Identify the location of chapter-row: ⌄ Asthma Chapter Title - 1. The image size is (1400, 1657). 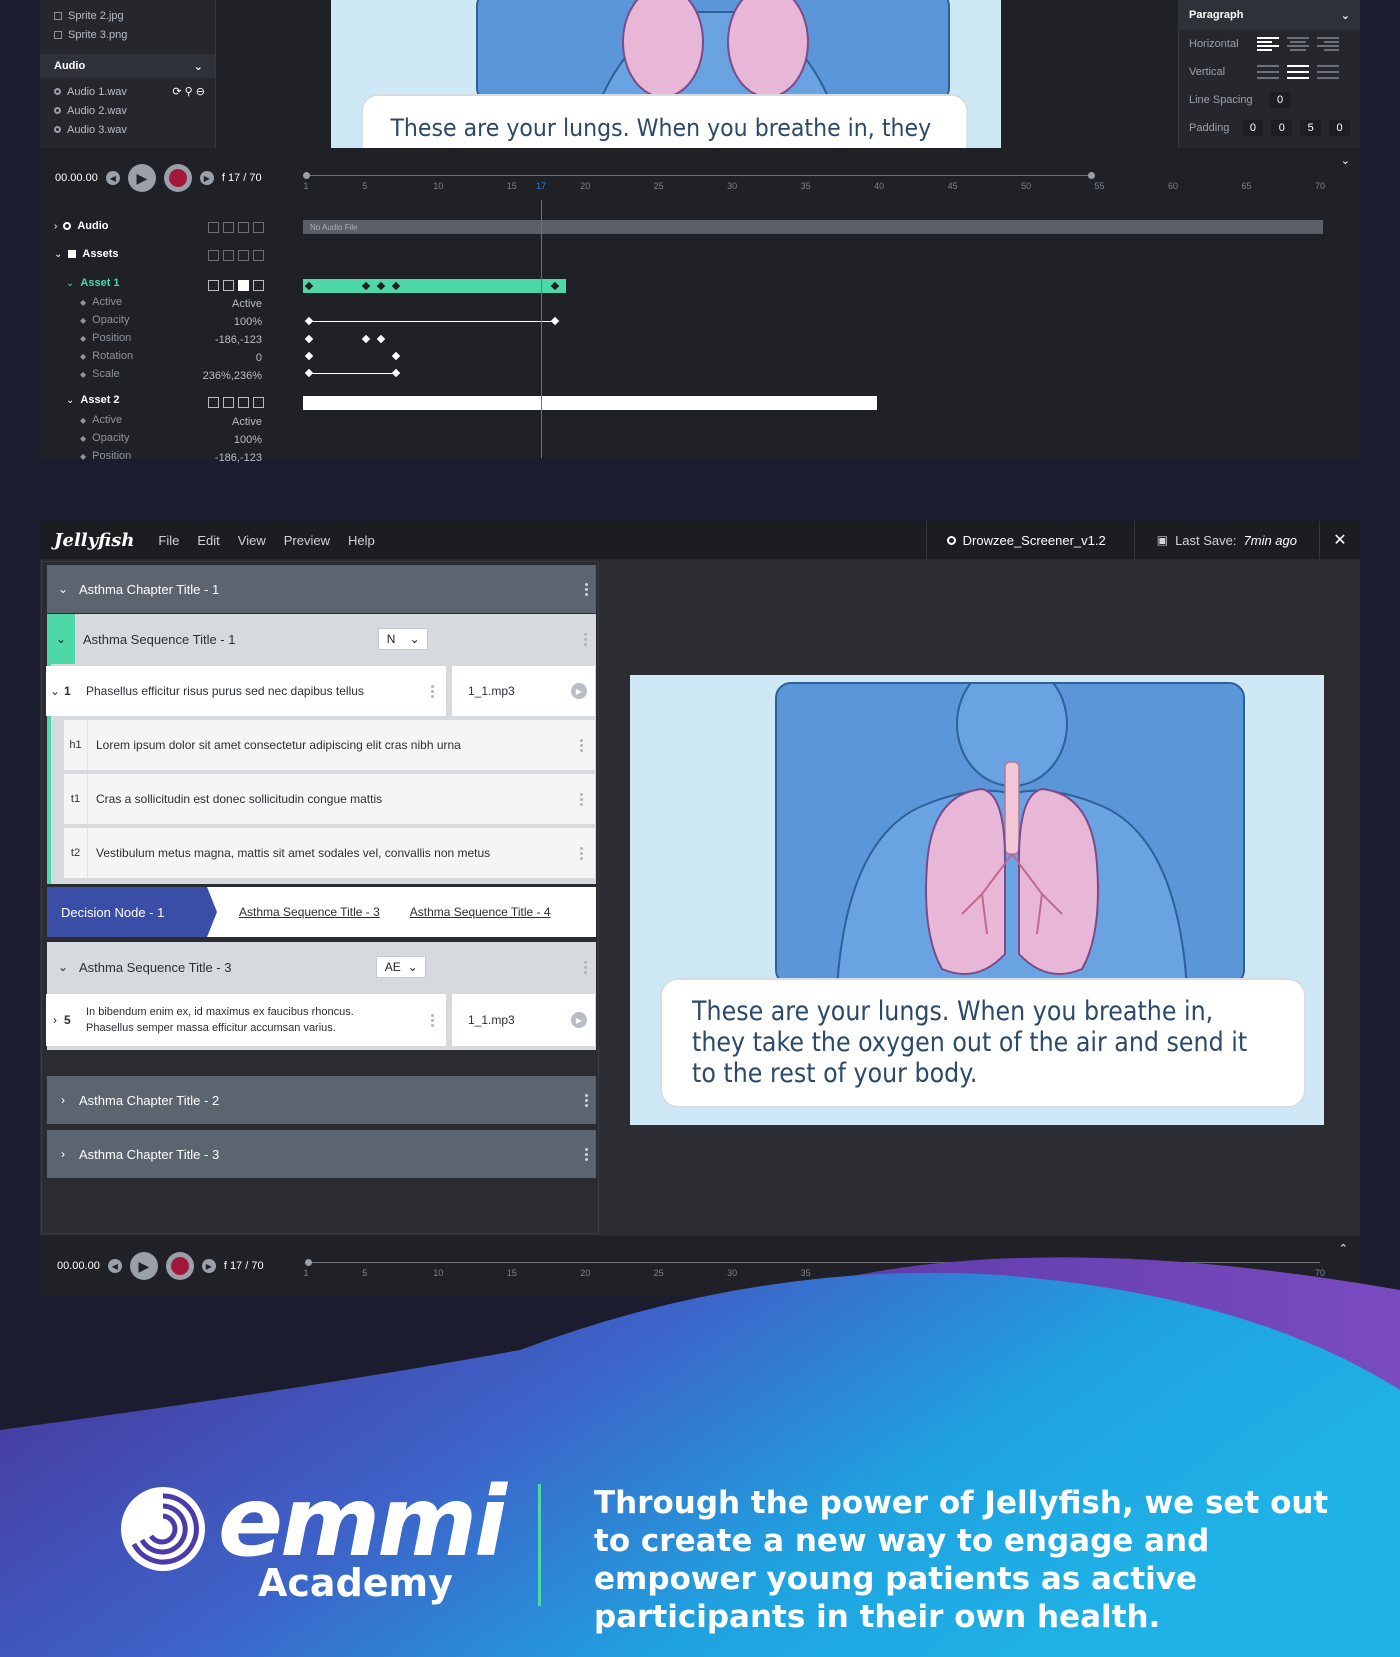
(321, 589).